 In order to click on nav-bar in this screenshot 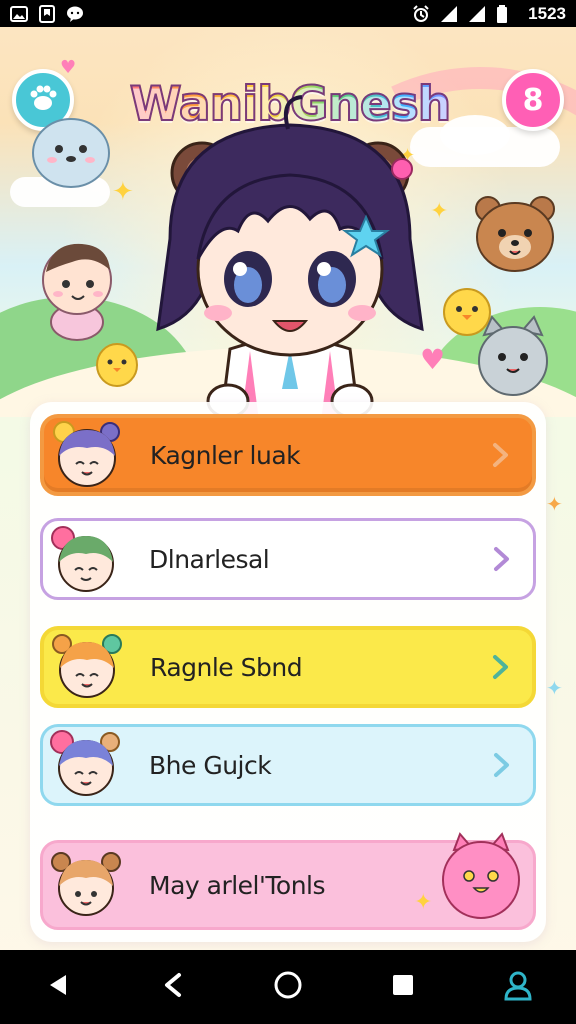, I will do `click(288, 987)`.